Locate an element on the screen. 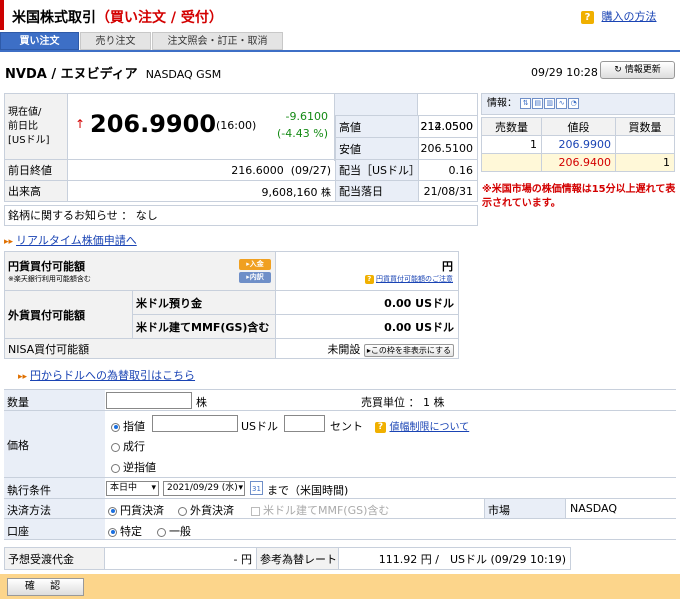 The image size is (680, 605). pie-chart-icon: ◔ is located at coordinates (574, 103).